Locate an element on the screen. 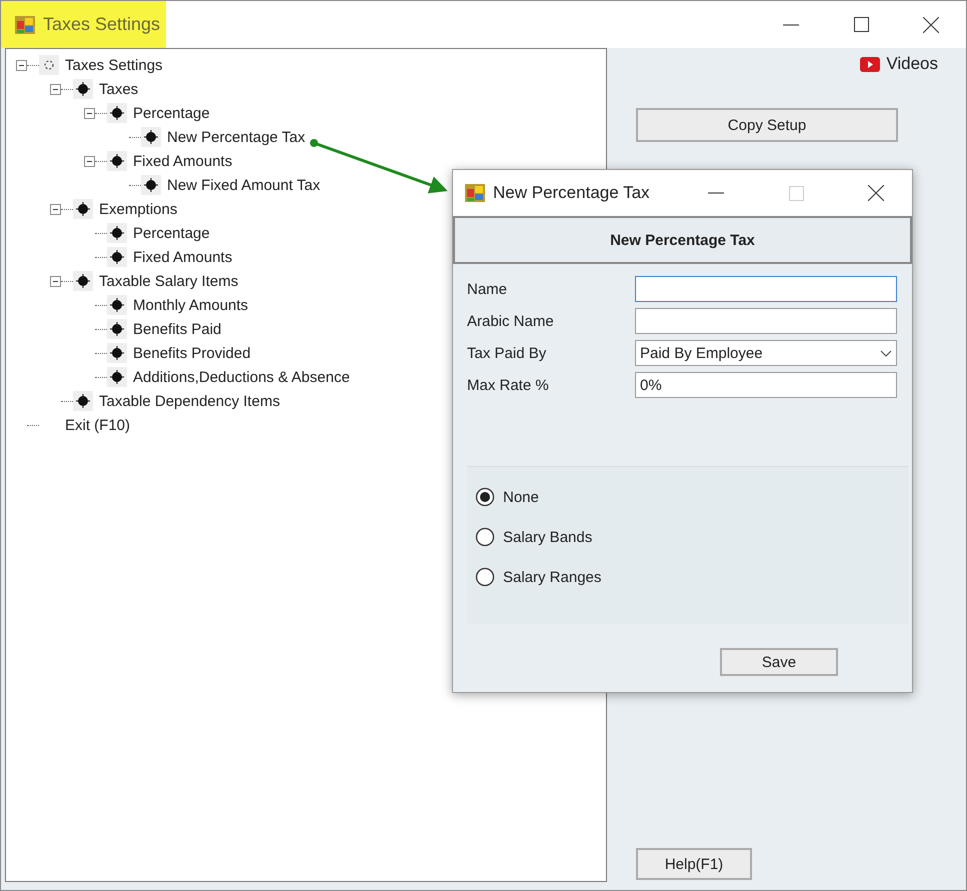 The image size is (967, 891). tree-item: Exit (F10) is located at coordinates (97, 425).